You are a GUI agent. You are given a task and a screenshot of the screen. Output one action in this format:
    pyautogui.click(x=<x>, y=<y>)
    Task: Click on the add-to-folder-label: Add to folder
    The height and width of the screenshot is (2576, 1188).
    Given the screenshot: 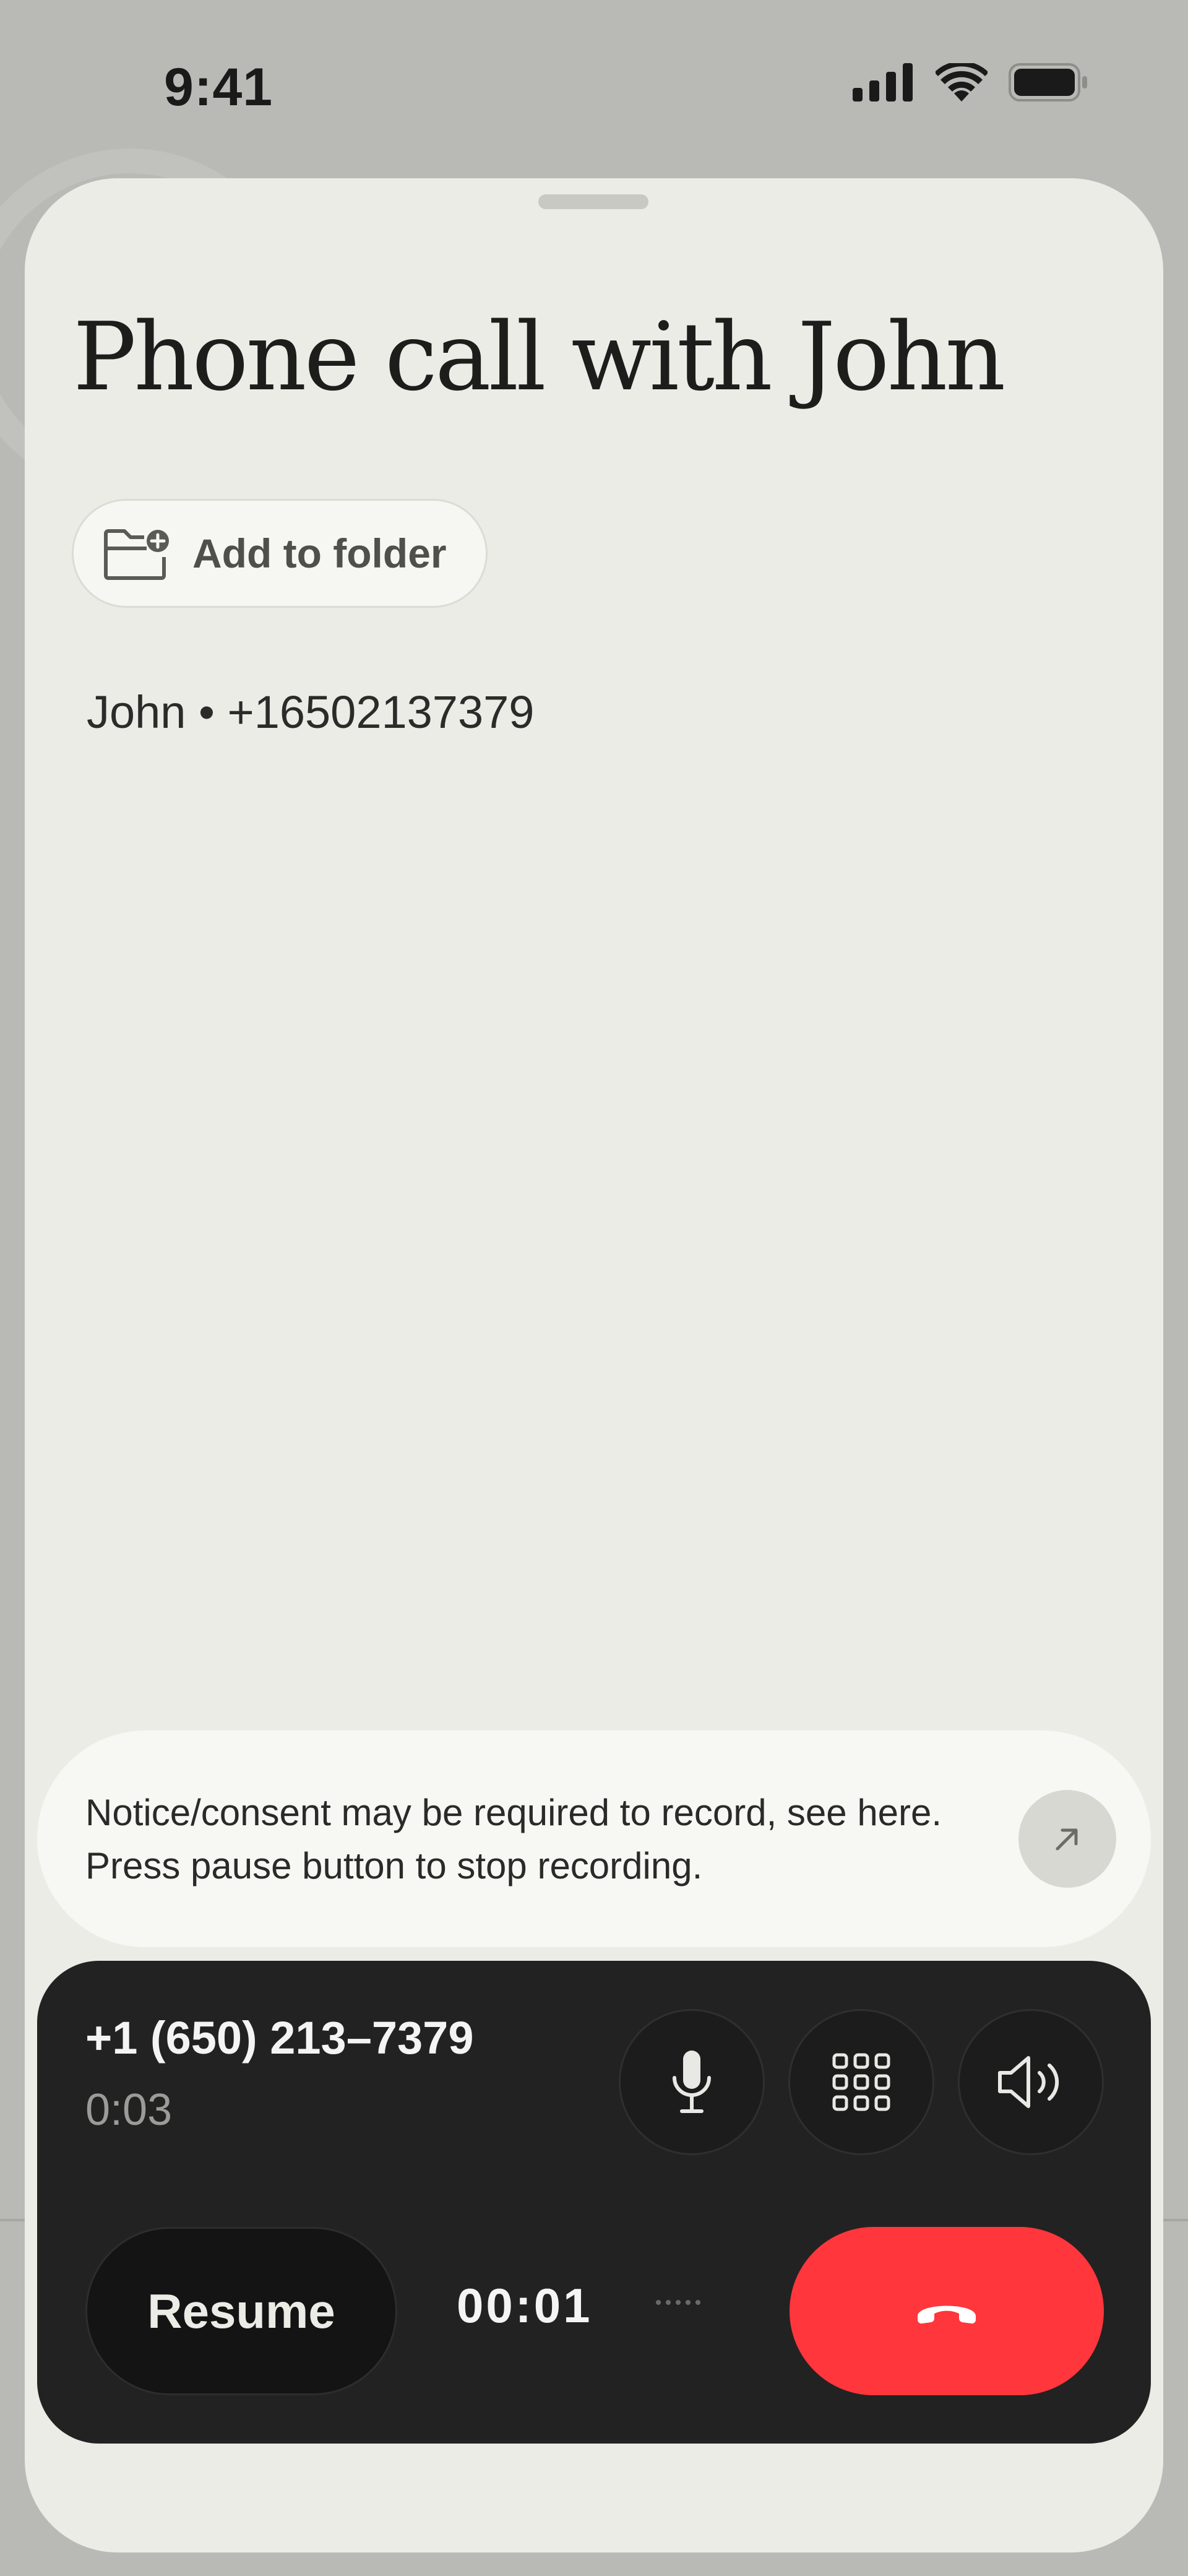 What is the action you would take?
    pyautogui.click(x=319, y=553)
    